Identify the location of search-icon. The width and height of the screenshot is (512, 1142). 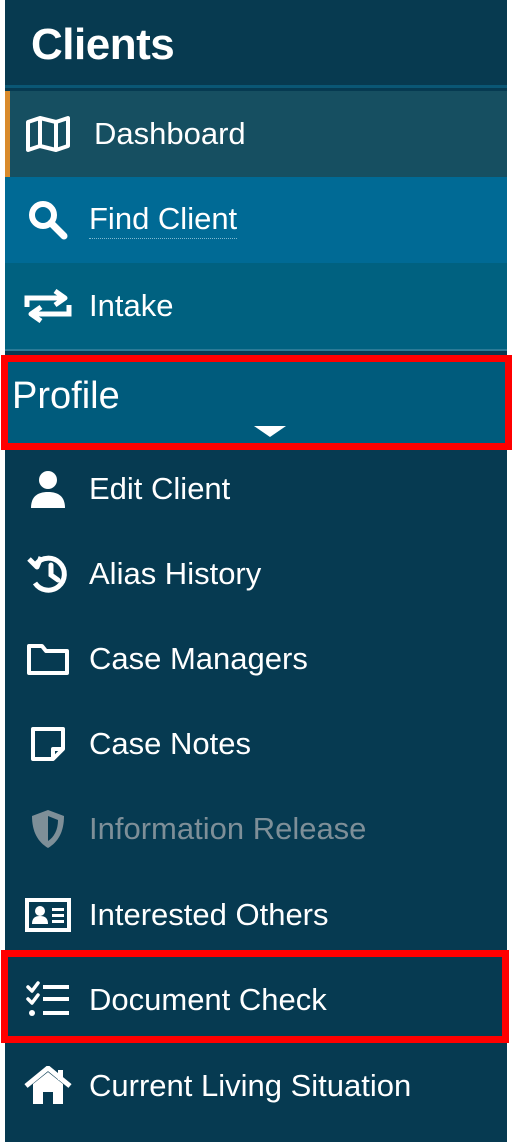
(48, 220).